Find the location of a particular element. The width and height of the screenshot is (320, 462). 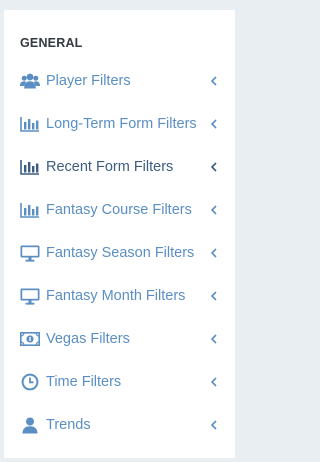

menu-item-player-filters: Player Filters is located at coordinates (119, 81).